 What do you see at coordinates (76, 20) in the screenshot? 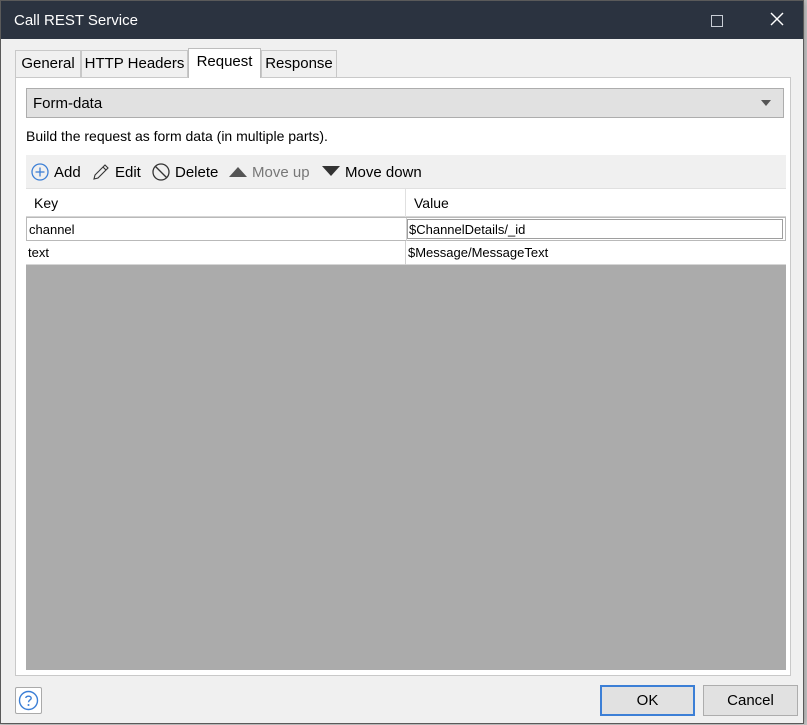
I see `window-title: Call REST Service` at bounding box center [76, 20].